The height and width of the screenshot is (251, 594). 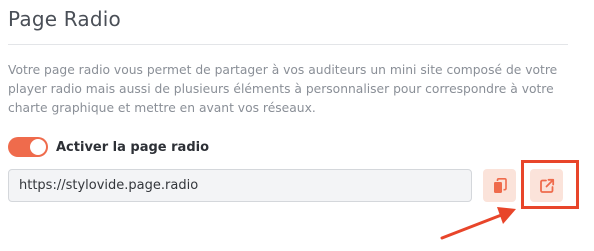 I want to click on annotation-highlight-box, so click(x=550, y=184).